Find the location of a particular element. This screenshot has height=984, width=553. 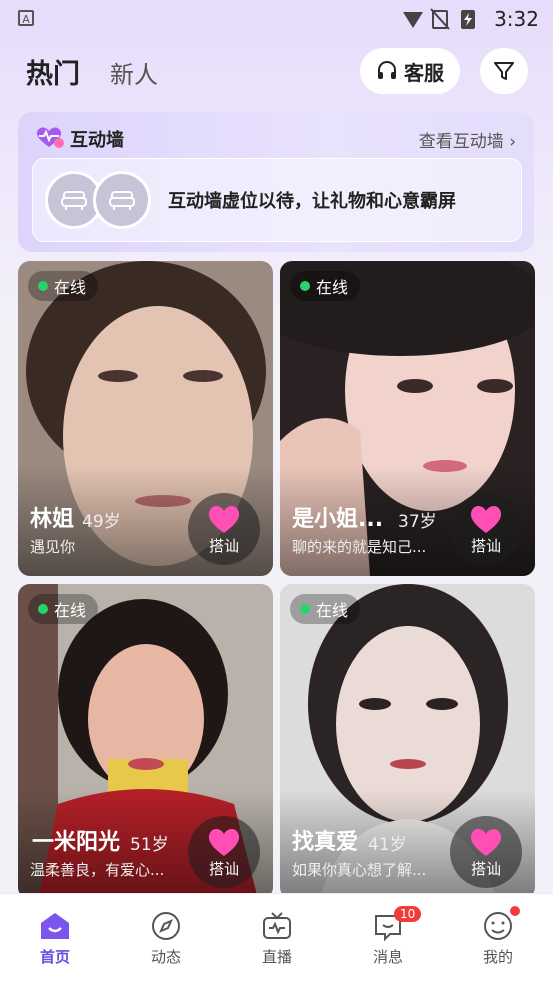

user-card: 在线 是小姐... 37岁 聊的来的就是知己... 搭讪 is located at coordinates (407, 418).